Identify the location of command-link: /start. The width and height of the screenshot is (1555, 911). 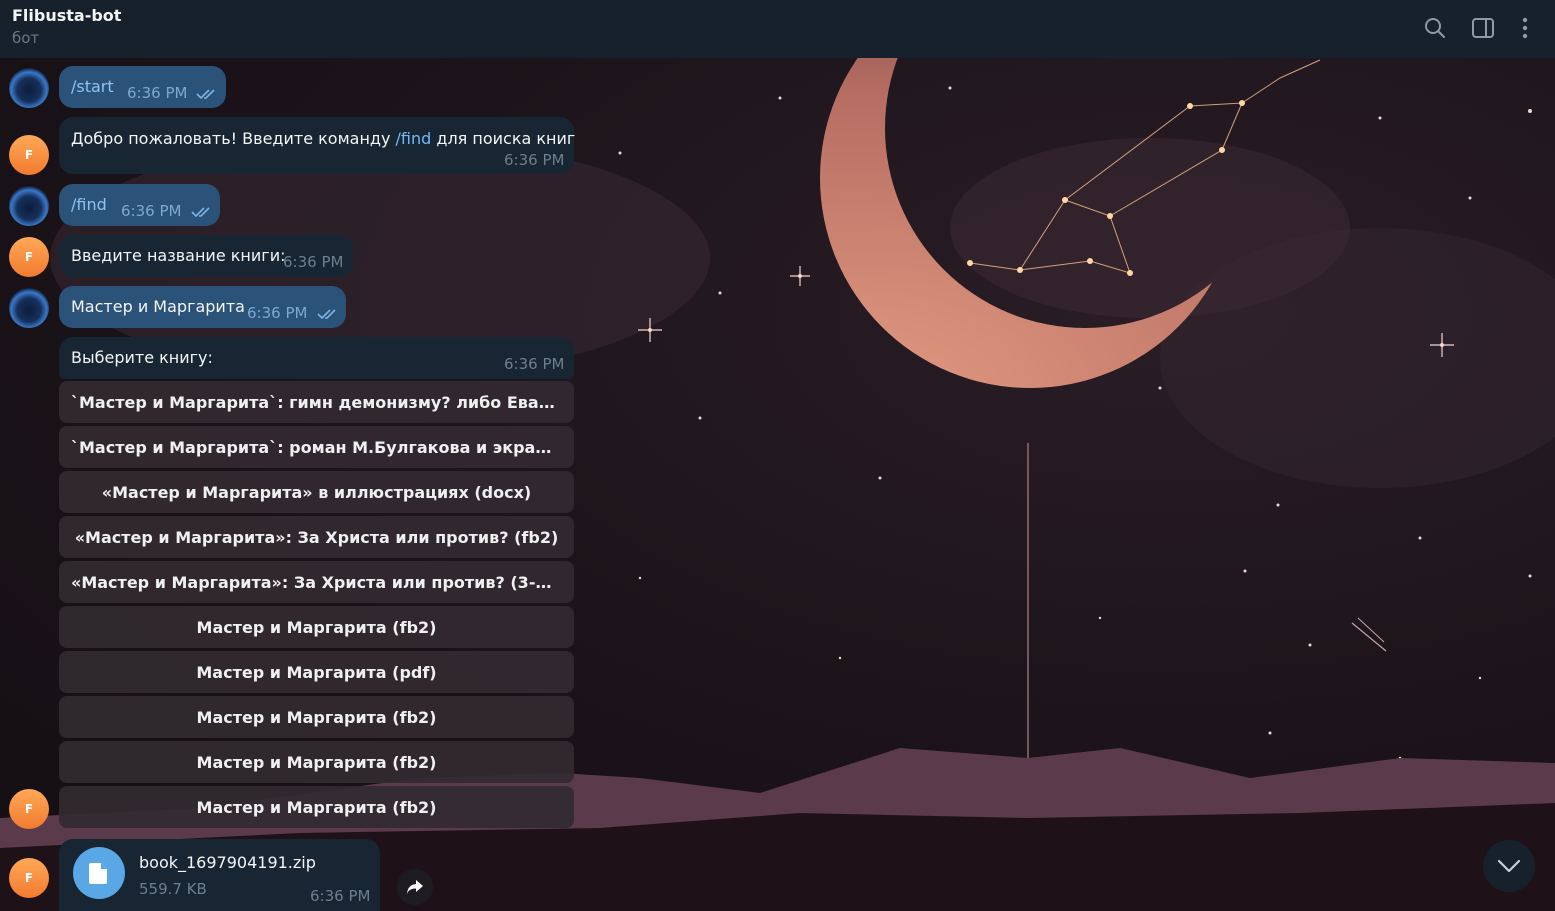
(92, 86).